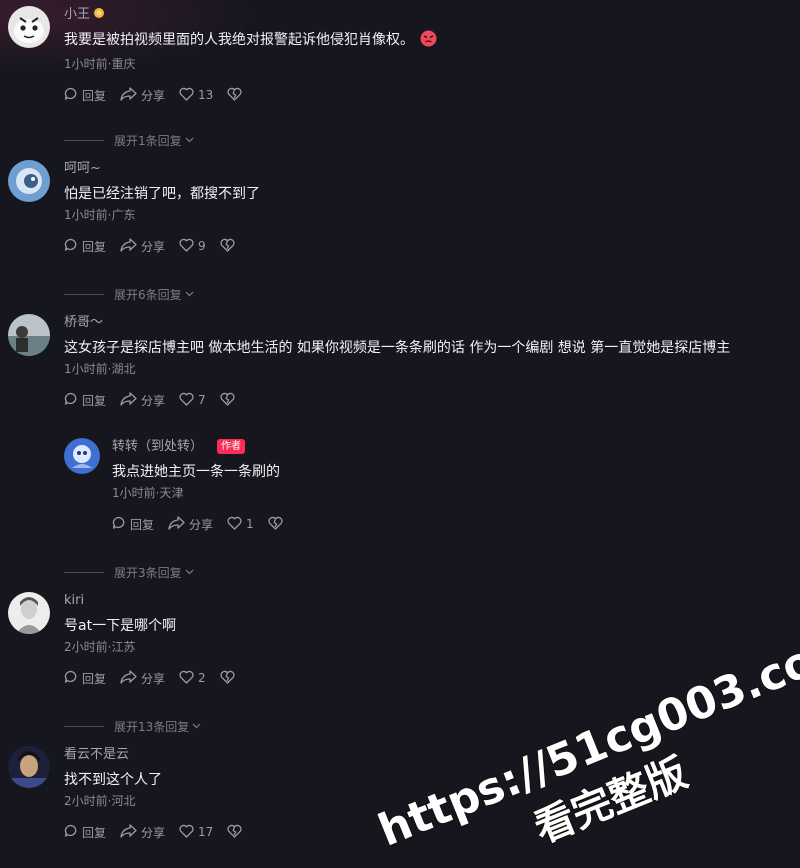 Image resolution: width=800 pixels, height=868 pixels. I want to click on like-count: 17, so click(206, 832).